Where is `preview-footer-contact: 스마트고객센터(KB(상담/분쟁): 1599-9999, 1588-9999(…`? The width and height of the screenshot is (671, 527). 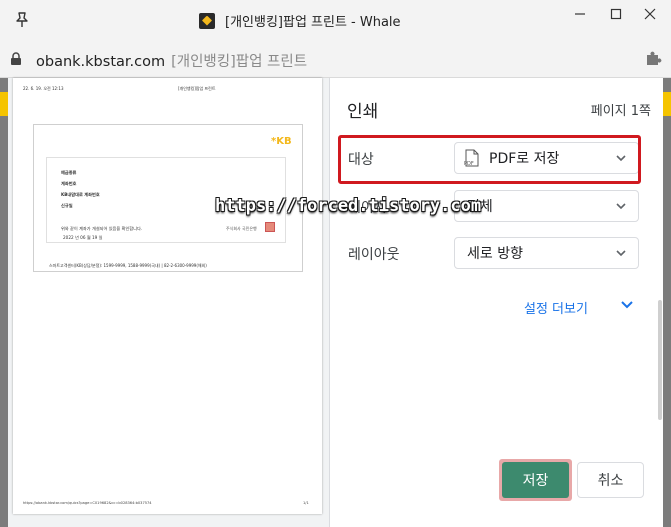 preview-footer-contact: 스마트고객센터(KB(상담/분쟁): 1599-9999, 1588-9999(… is located at coordinates (128, 265).